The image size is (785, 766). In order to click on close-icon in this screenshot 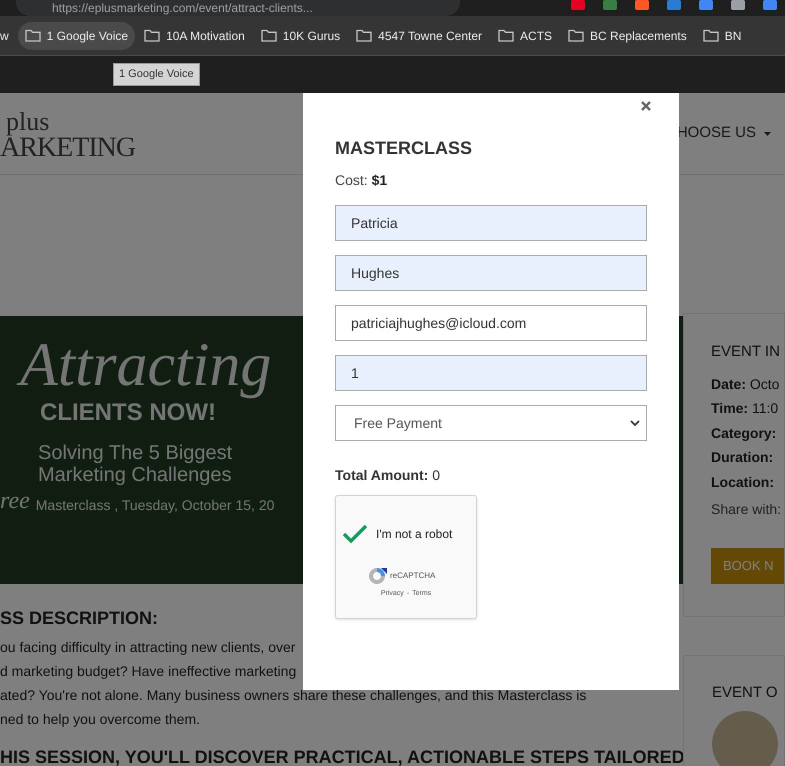, I will do `click(646, 106)`.